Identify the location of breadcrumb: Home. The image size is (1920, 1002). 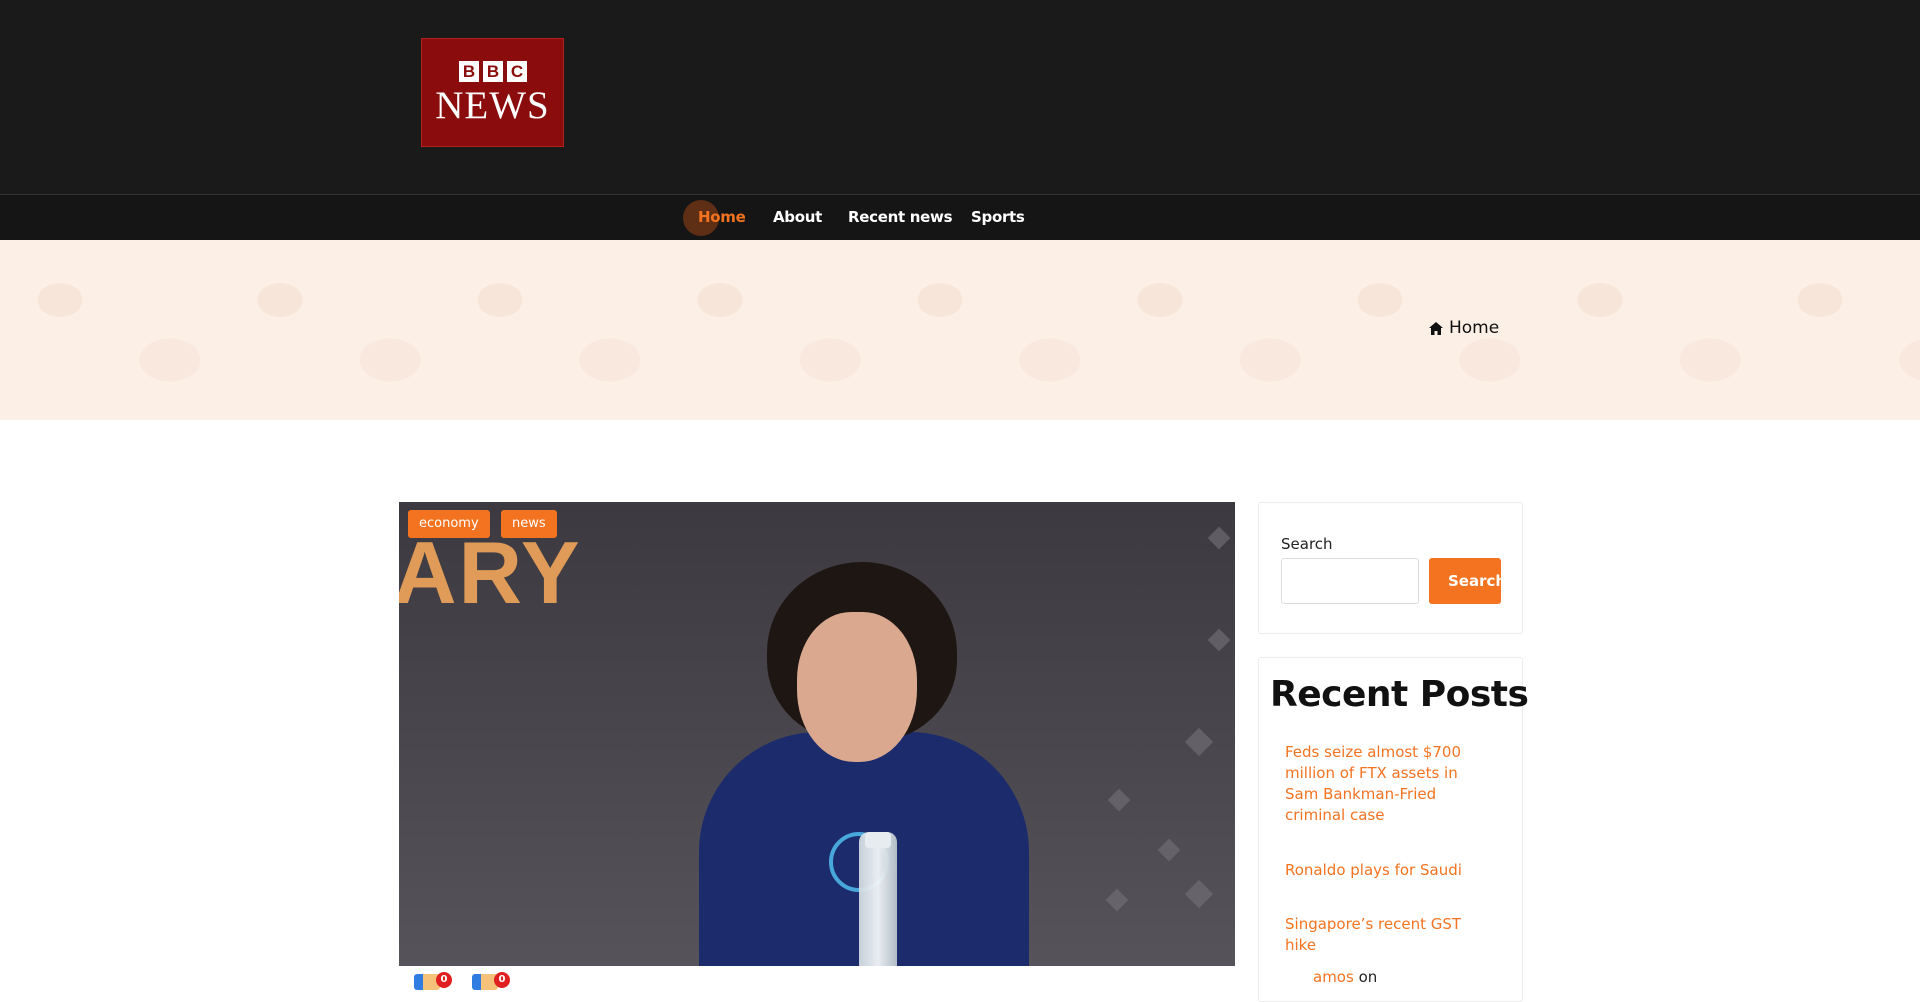
(1464, 328).